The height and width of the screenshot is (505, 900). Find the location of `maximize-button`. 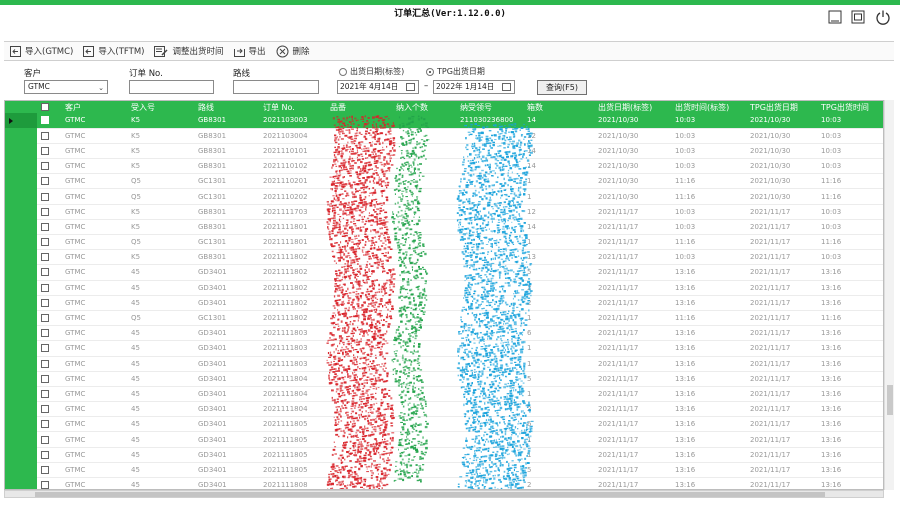

maximize-button is located at coordinates (858, 17).